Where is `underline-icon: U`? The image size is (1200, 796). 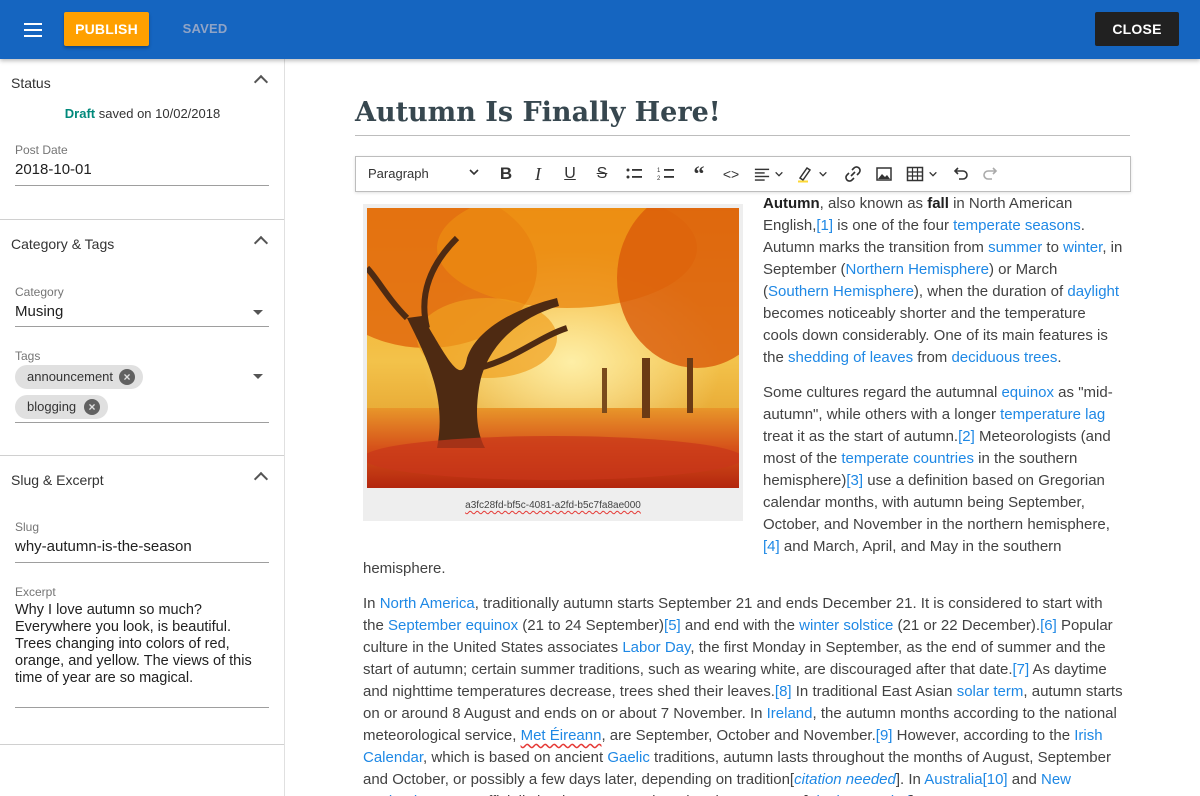
underline-icon: U is located at coordinates (570, 174).